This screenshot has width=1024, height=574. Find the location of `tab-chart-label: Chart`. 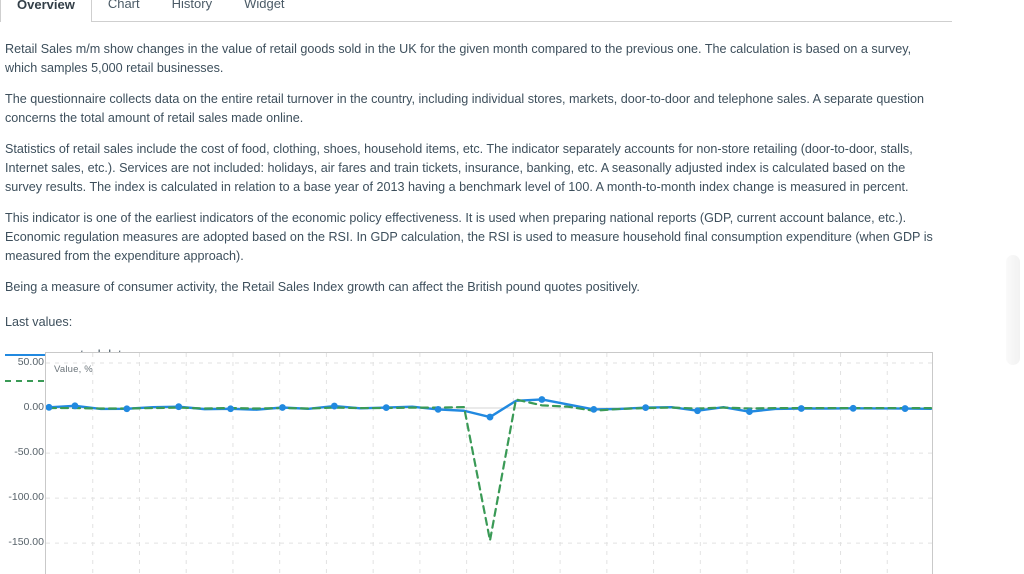

tab-chart-label: Chart is located at coordinates (123, 5).